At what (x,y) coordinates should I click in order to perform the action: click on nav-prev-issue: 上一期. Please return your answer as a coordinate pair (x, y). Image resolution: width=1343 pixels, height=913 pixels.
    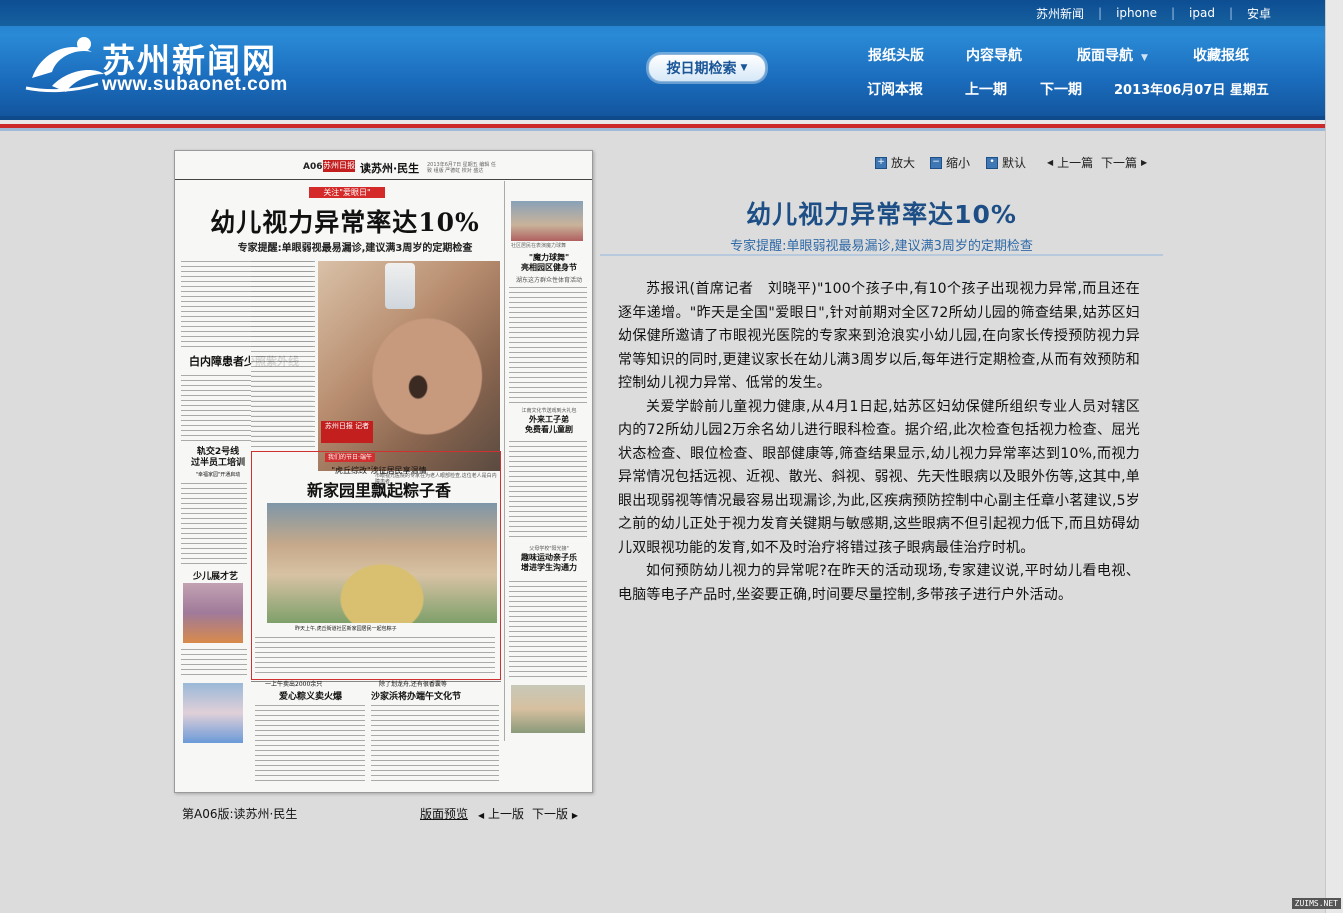
    Looking at the image, I should click on (986, 89).